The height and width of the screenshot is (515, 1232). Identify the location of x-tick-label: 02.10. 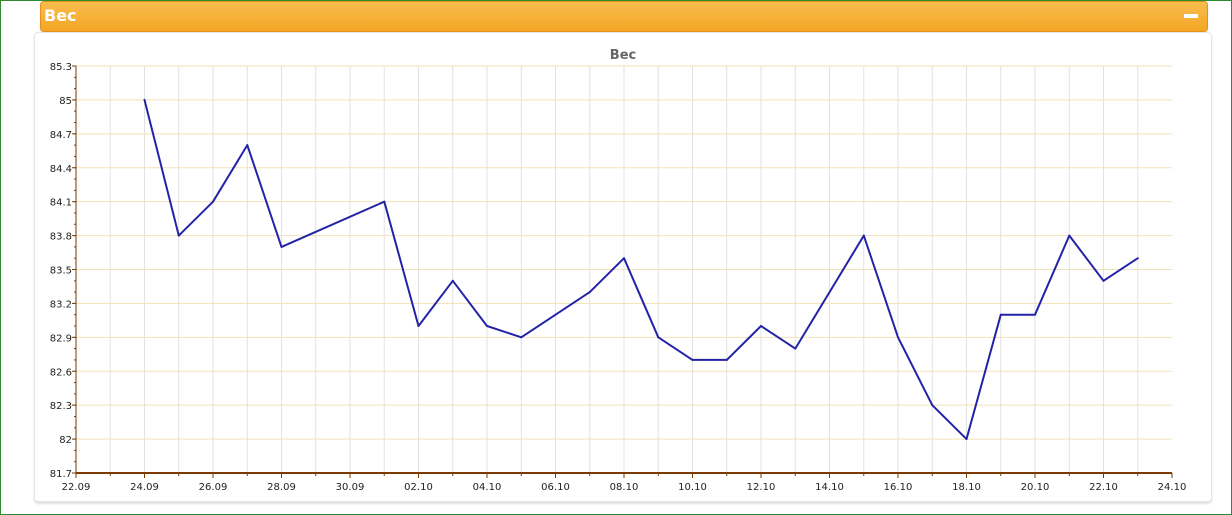
(418, 487).